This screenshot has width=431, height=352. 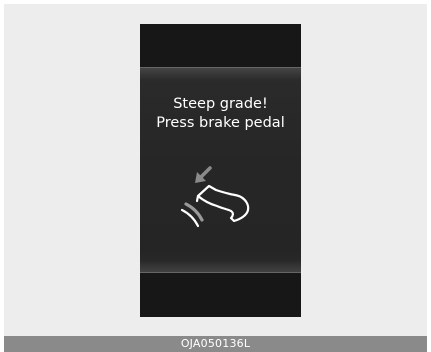 I want to click on brake-pedal-press-icon, so click(x=215, y=197).